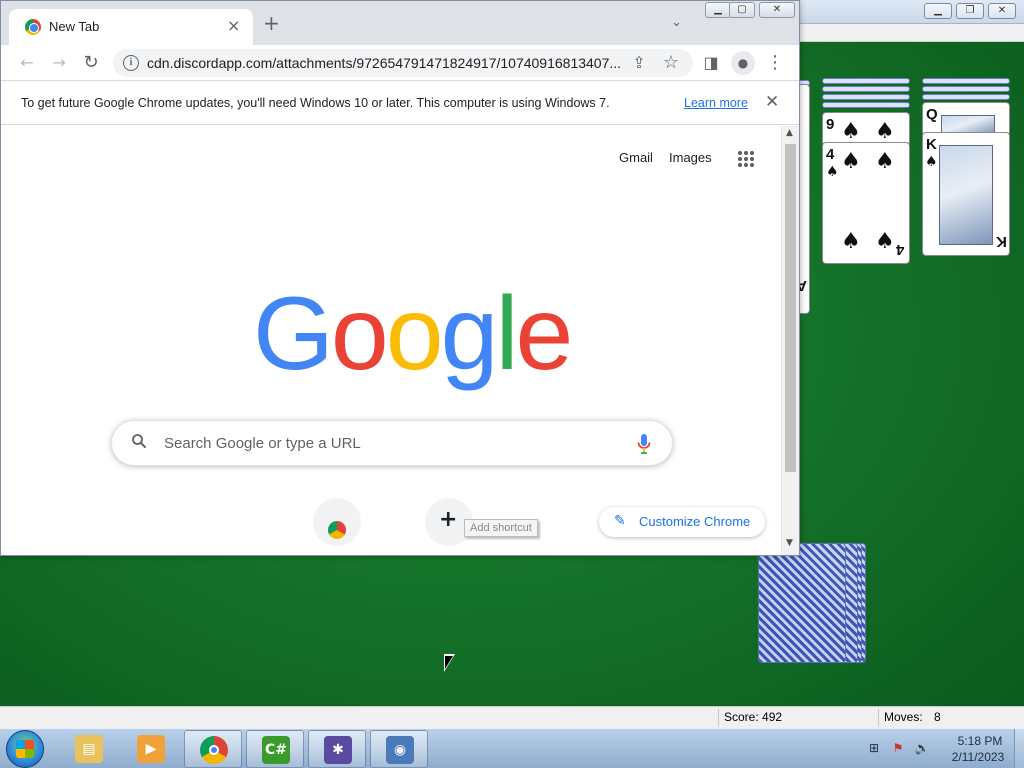 This screenshot has width=1024, height=768. What do you see at coordinates (448, 519) in the screenshot?
I see `plus-icon: +` at bounding box center [448, 519].